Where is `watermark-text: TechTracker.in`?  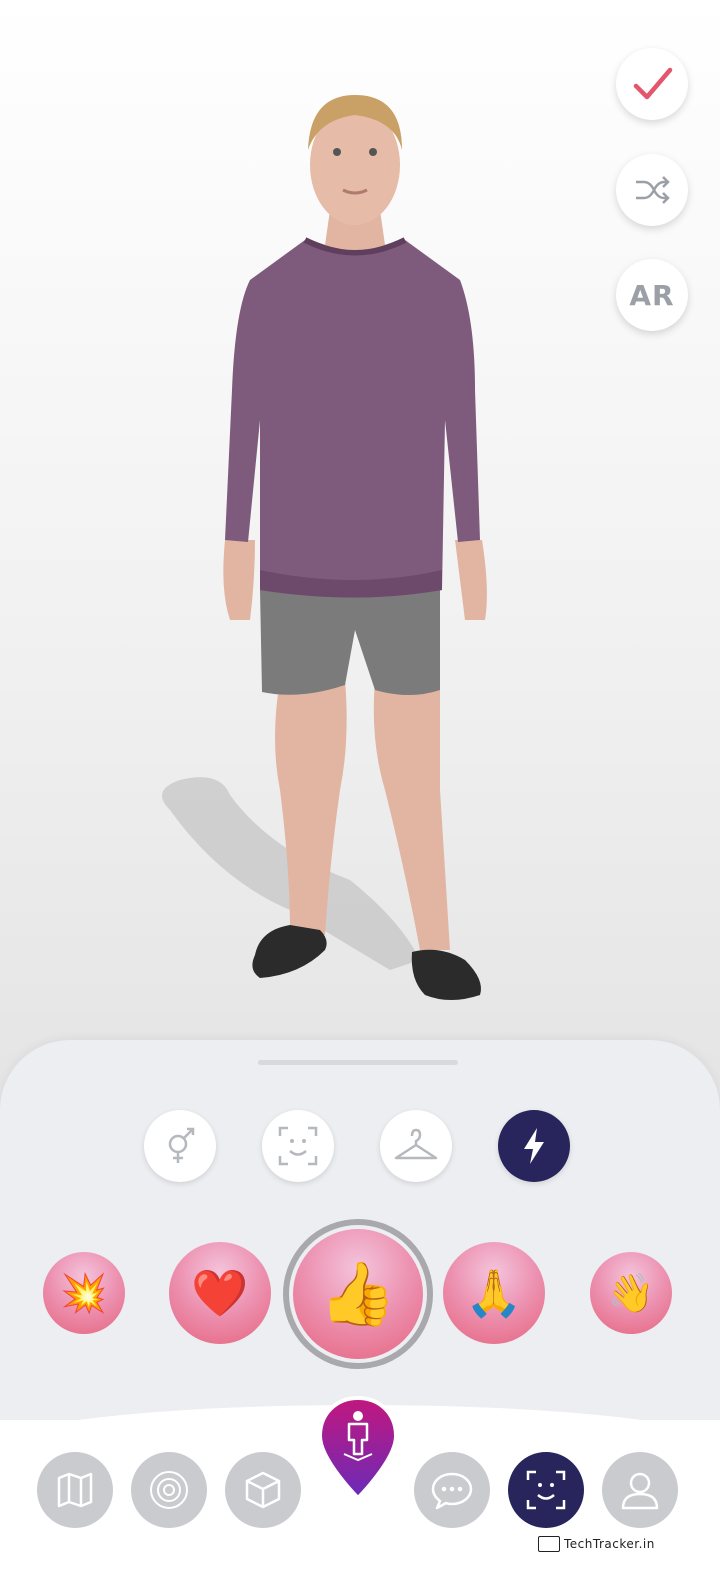
watermark-text: TechTracker.in is located at coordinates (609, 1544).